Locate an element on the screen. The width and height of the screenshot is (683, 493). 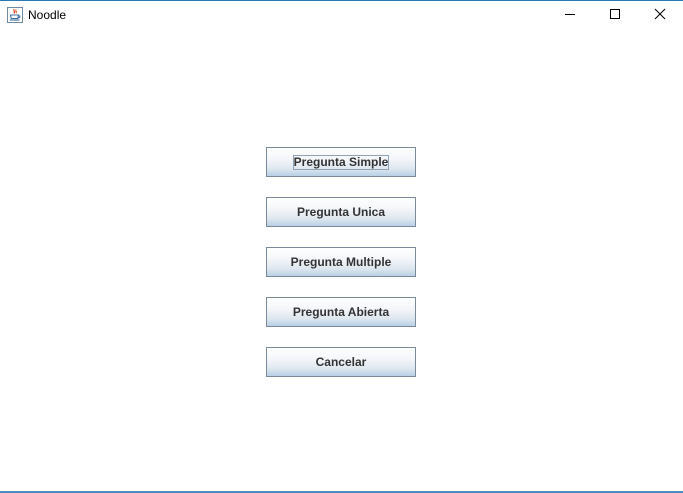
pregunta-multiple-button: Pregunta Multiple is located at coordinates (341, 262).